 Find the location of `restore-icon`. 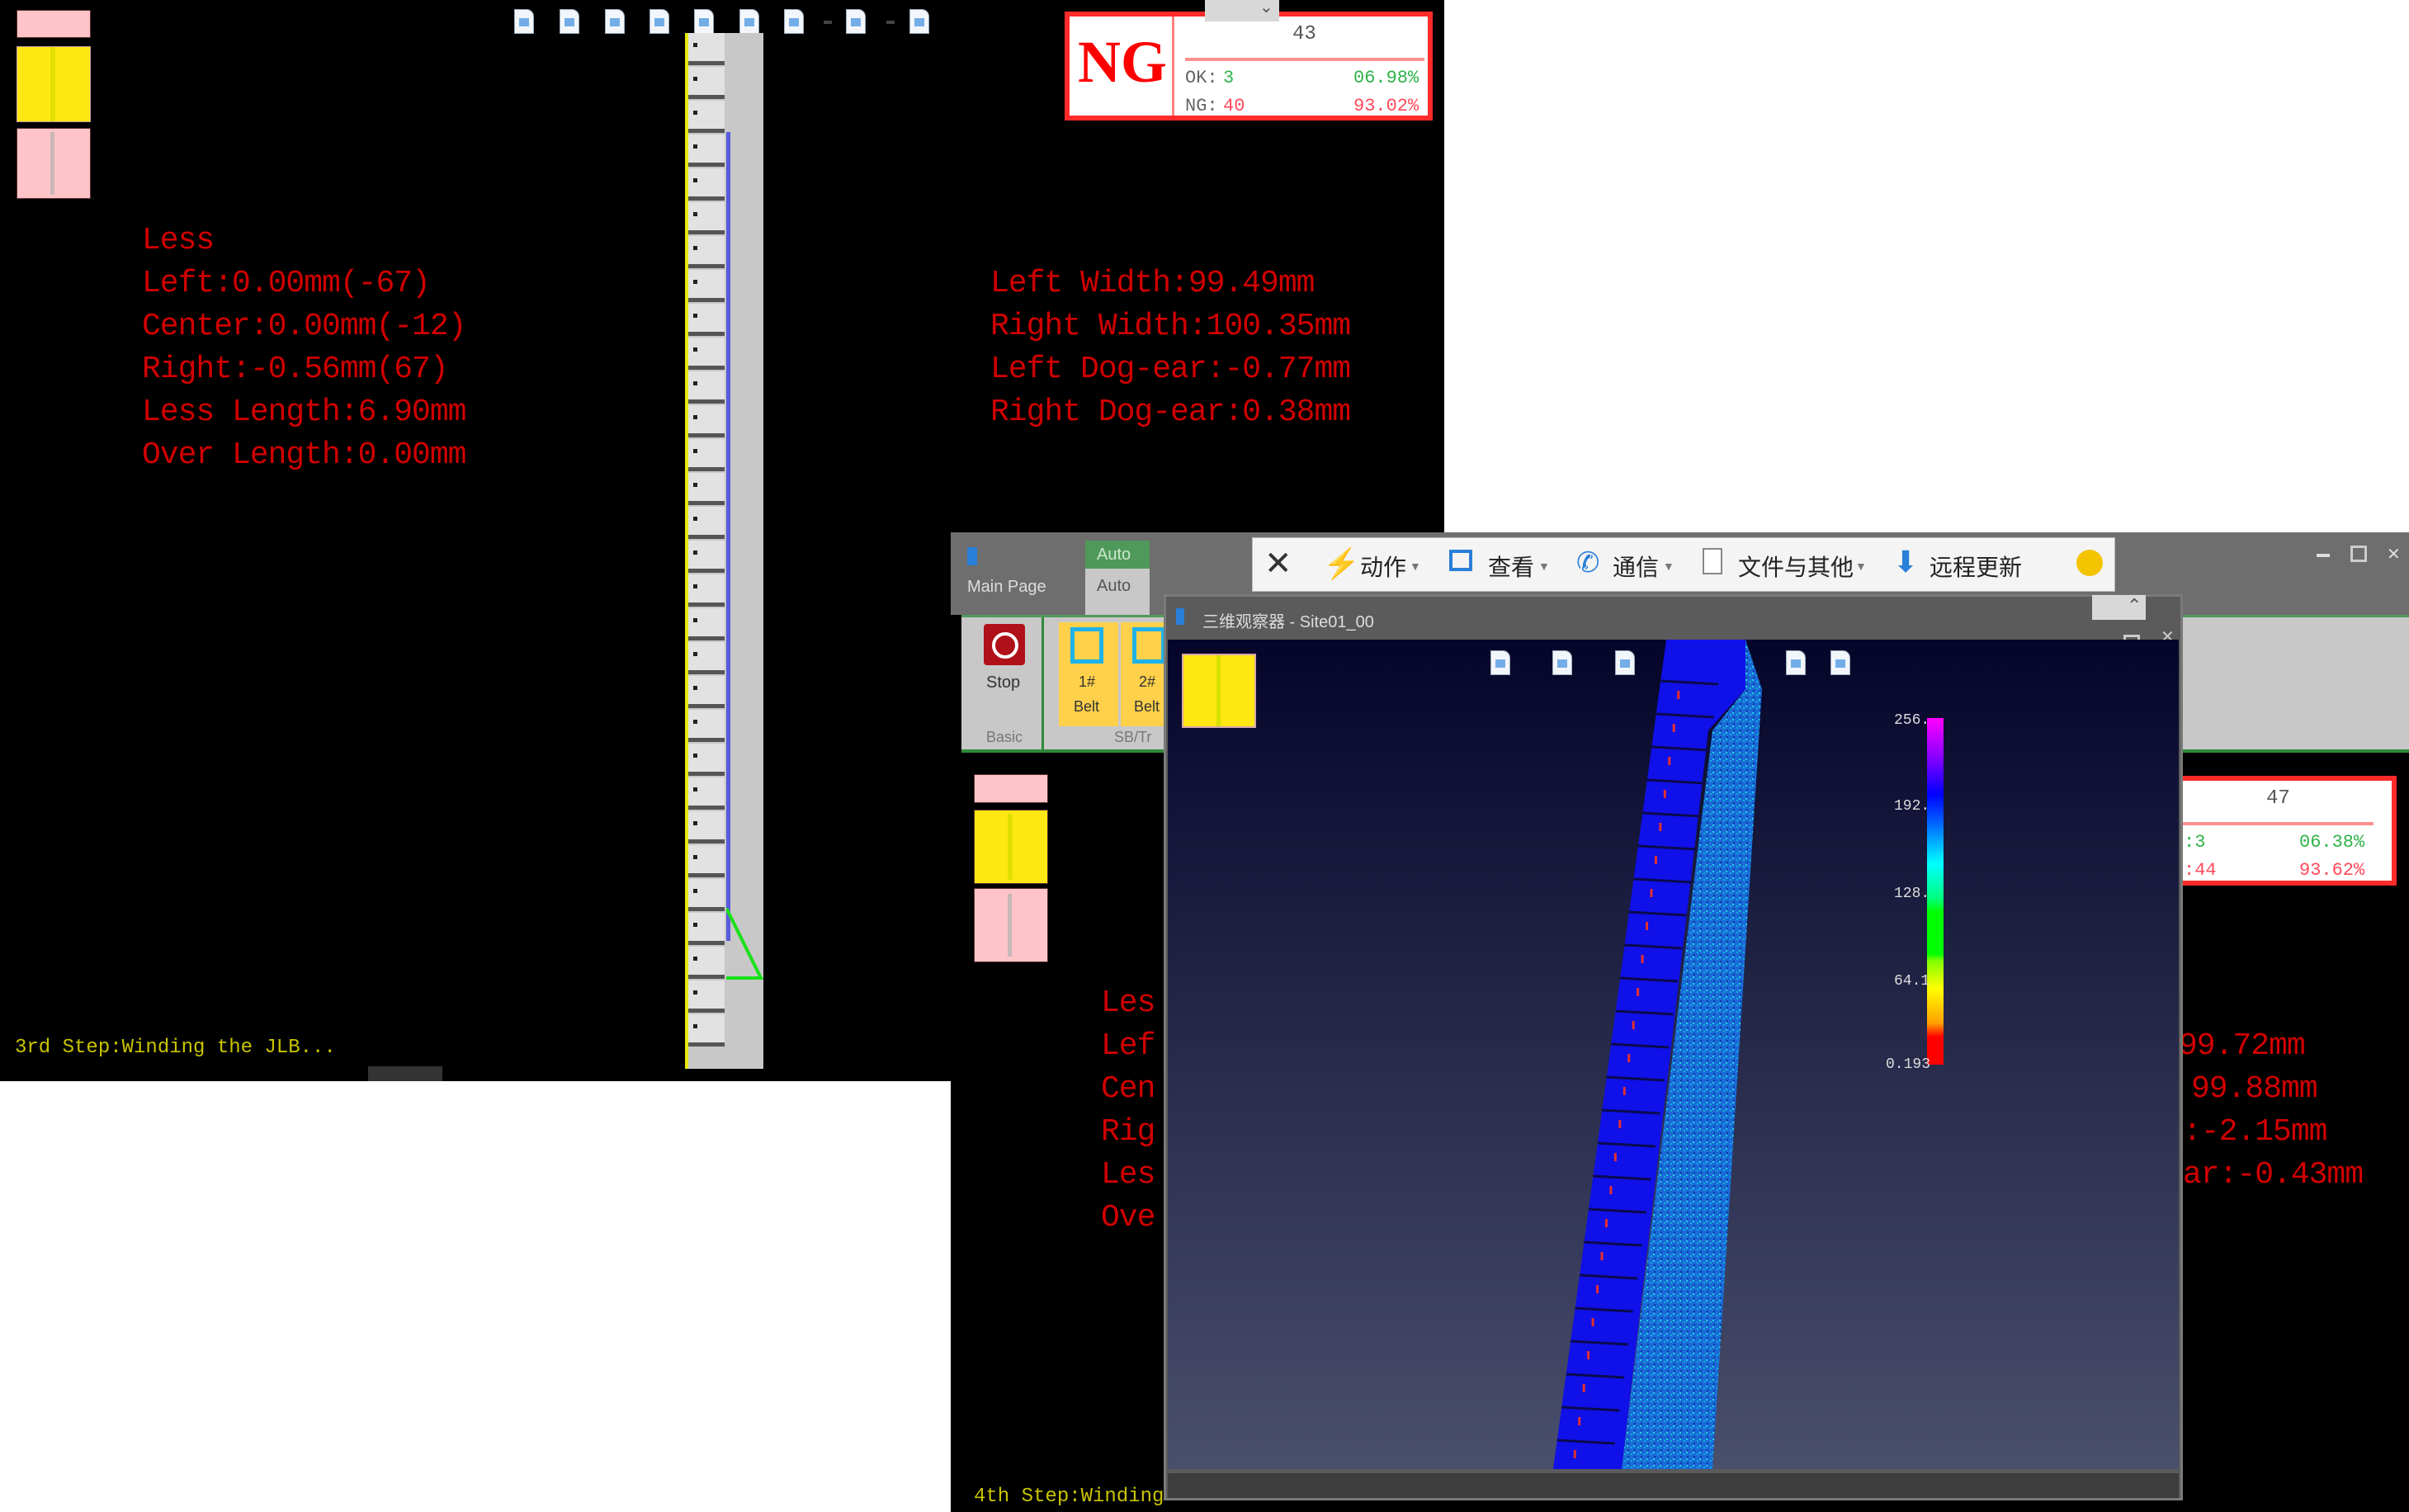

restore-icon is located at coordinates (2358, 554).